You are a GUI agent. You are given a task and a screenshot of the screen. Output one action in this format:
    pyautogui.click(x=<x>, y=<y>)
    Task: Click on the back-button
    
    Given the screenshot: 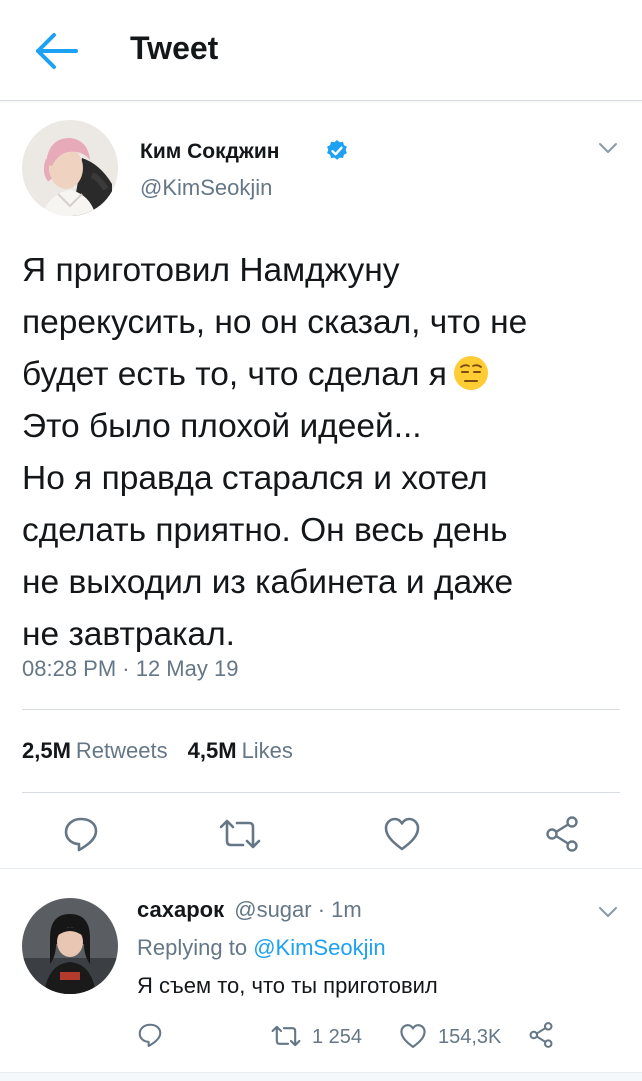 What is the action you would take?
    pyautogui.click(x=55, y=51)
    